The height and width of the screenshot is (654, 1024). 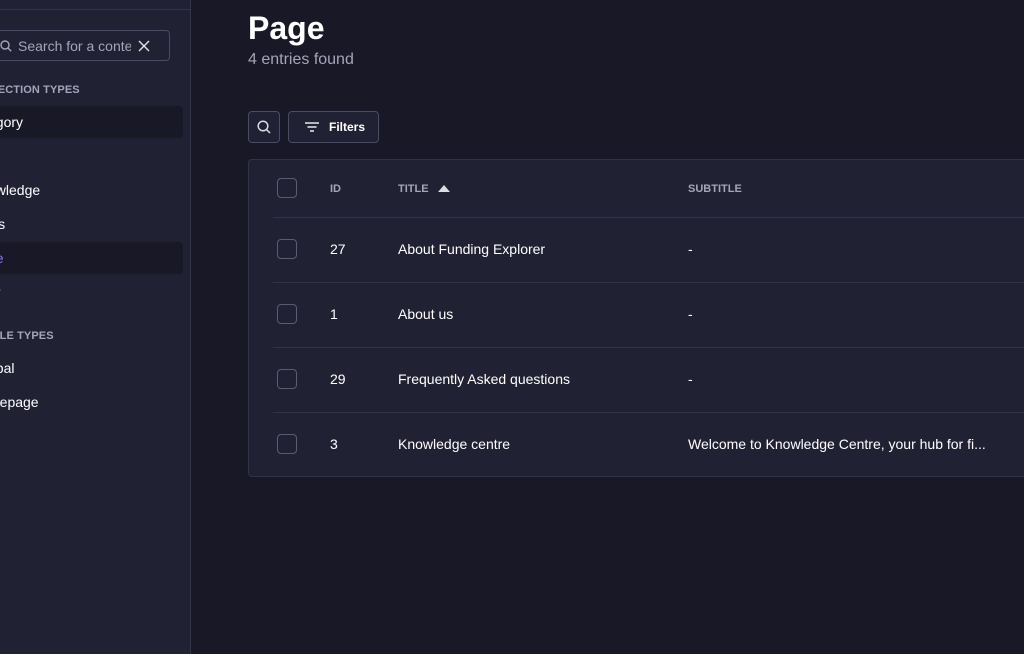 I want to click on sort-ascending-icon, so click(x=443, y=189).